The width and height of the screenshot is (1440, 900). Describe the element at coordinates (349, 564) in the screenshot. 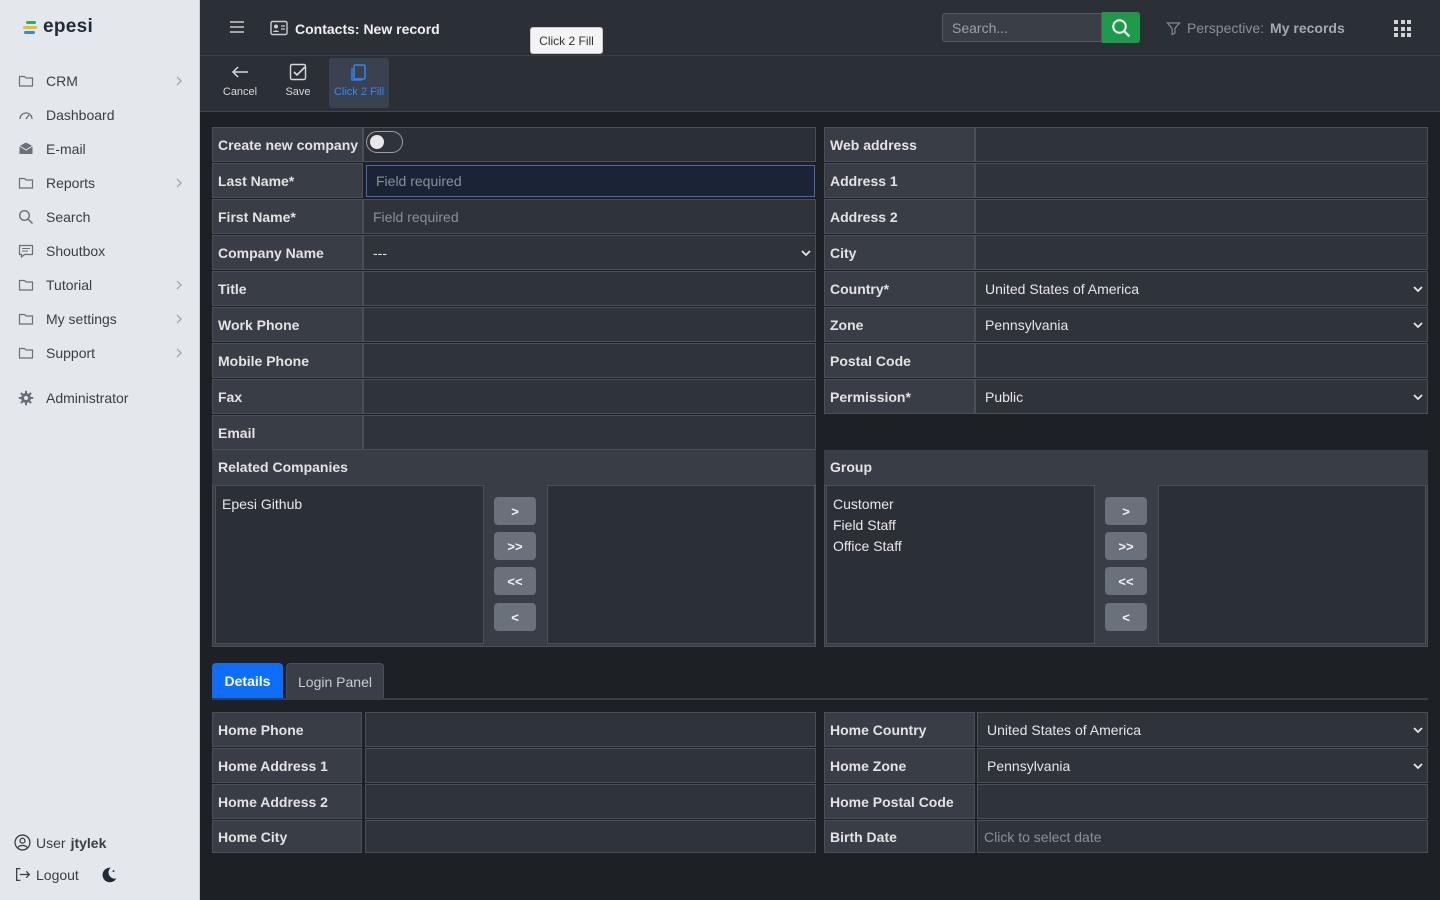

I see `related-companies-available-list: Epesi Github` at that location.